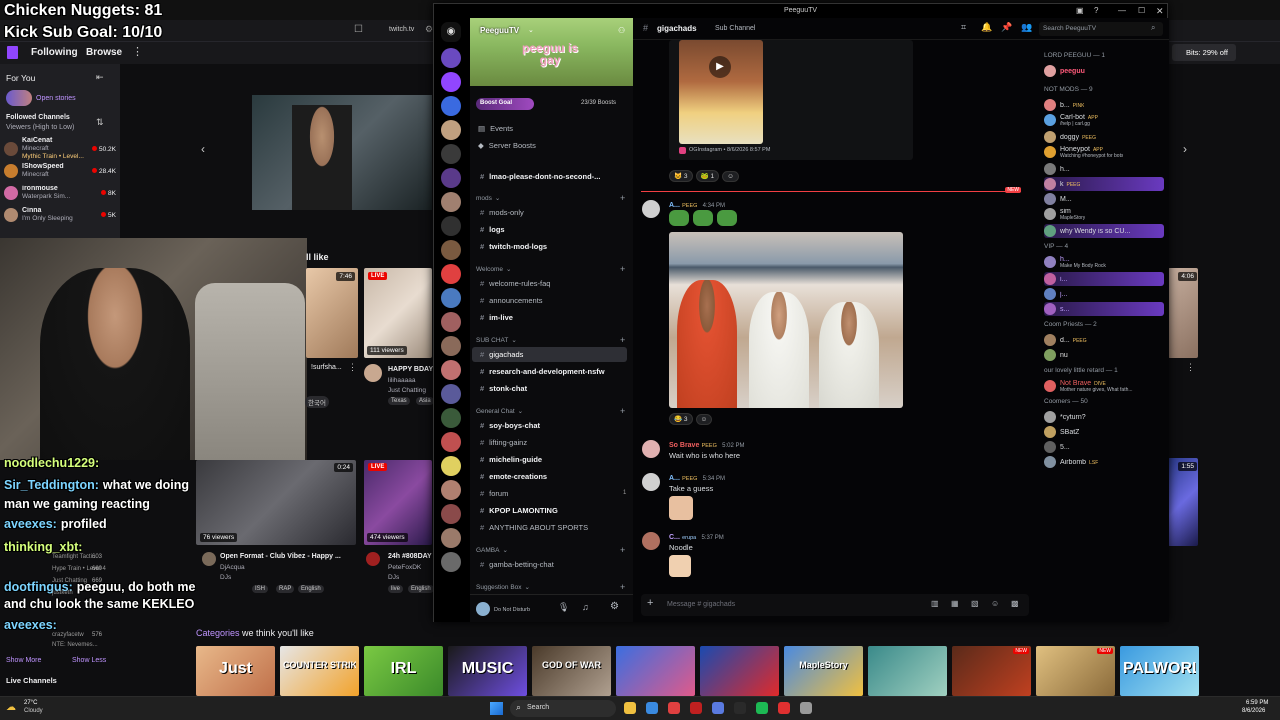 This screenshot has height=720, width=1280. I want to click on boost-goal: Boost Goal 23/39 Boosts, so click(552, 104).